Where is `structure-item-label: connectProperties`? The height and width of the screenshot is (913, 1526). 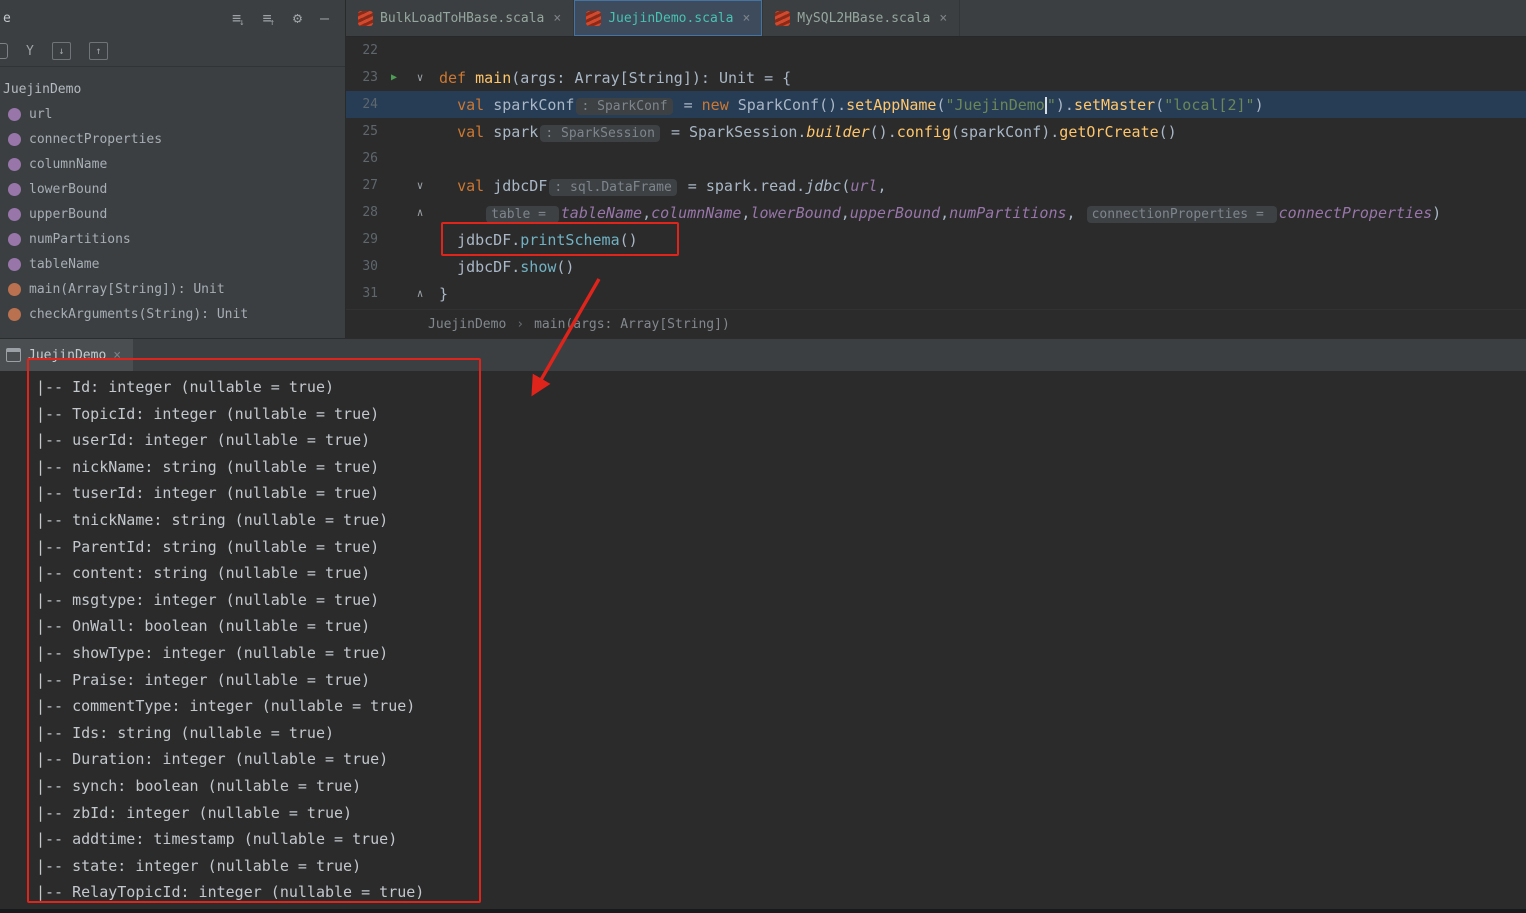
structure-item-label: connectProperties is located at coordinates (96, 139).